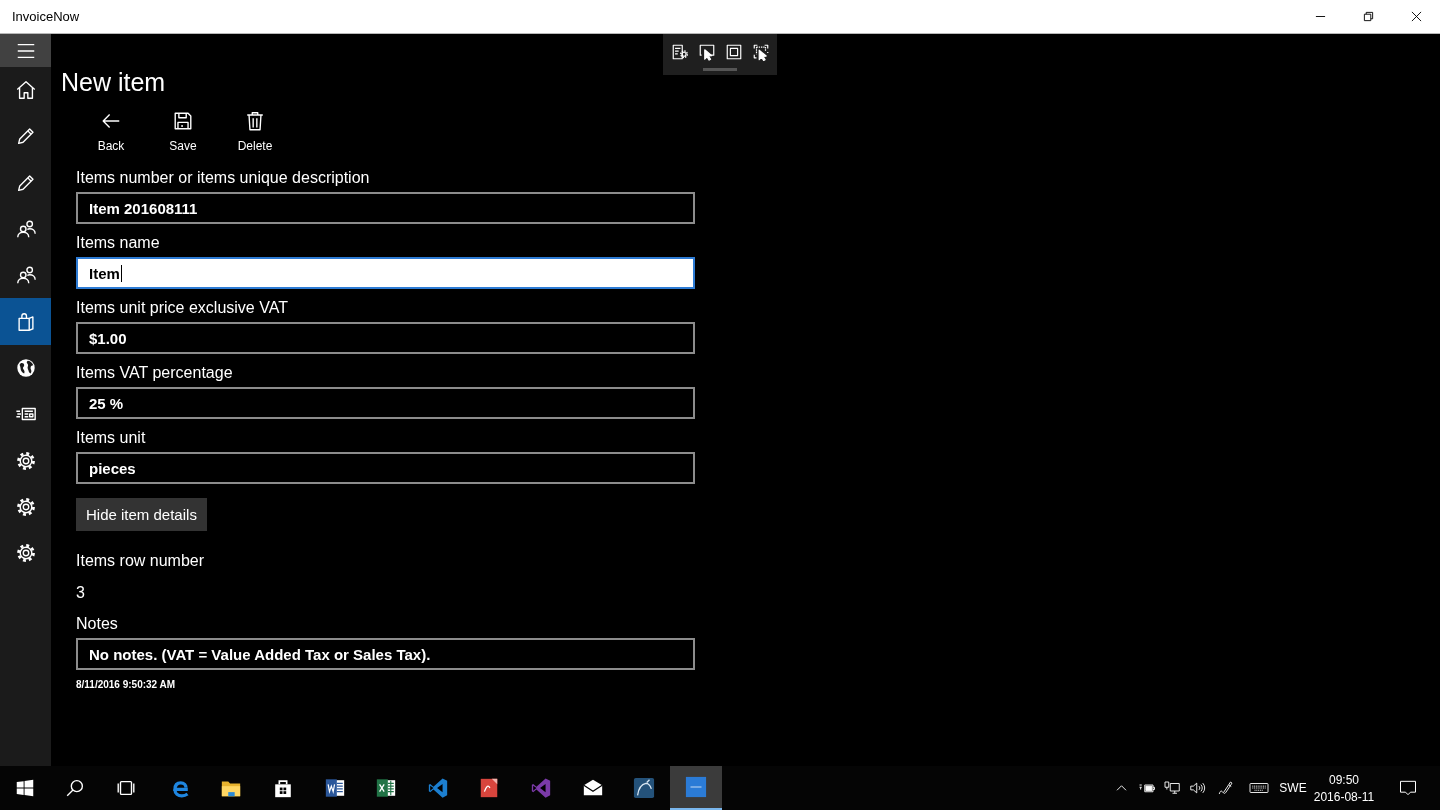  I want to click on field-label: Notes, so click(97, 624).